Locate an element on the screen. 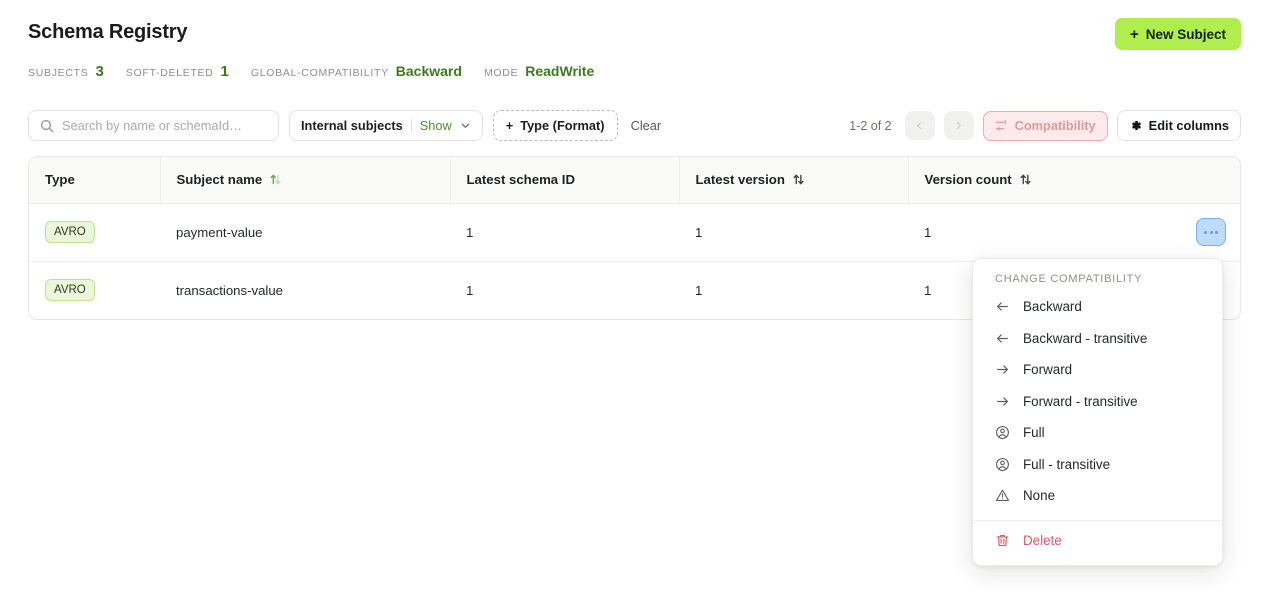 The height and width of the screenshot is (602, 1269). new-subject-button: + New Subject is located at coordinates (1177, 34).